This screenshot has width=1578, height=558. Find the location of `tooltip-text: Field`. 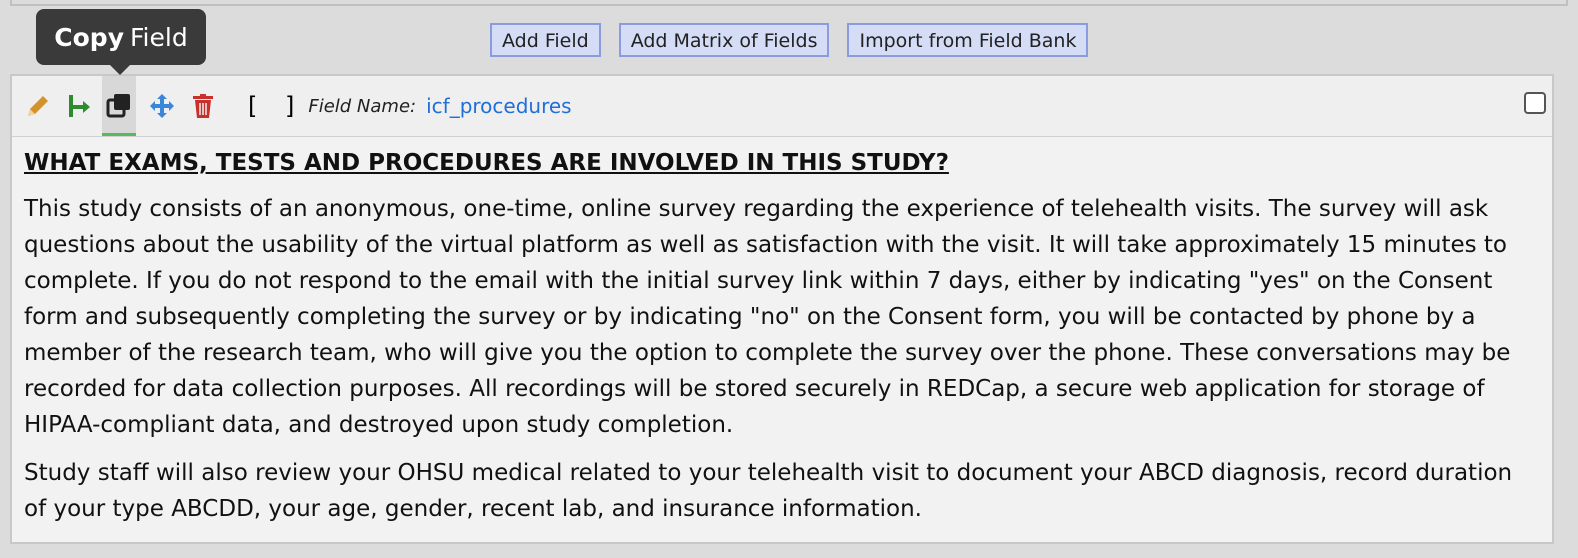

tooltip-text: Field is located at coordinates (159, 37).